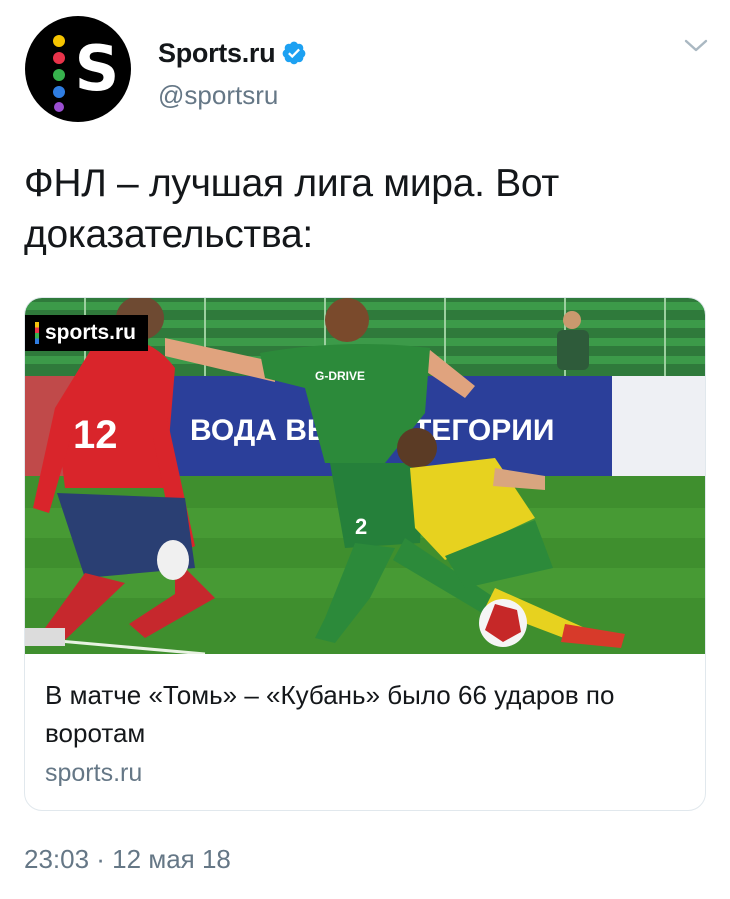 The width and height of the screenshot is (730, 899). Describe the element at coordinates (294, 53) in the screenshot. I see `verified-badge-icon` at that location.